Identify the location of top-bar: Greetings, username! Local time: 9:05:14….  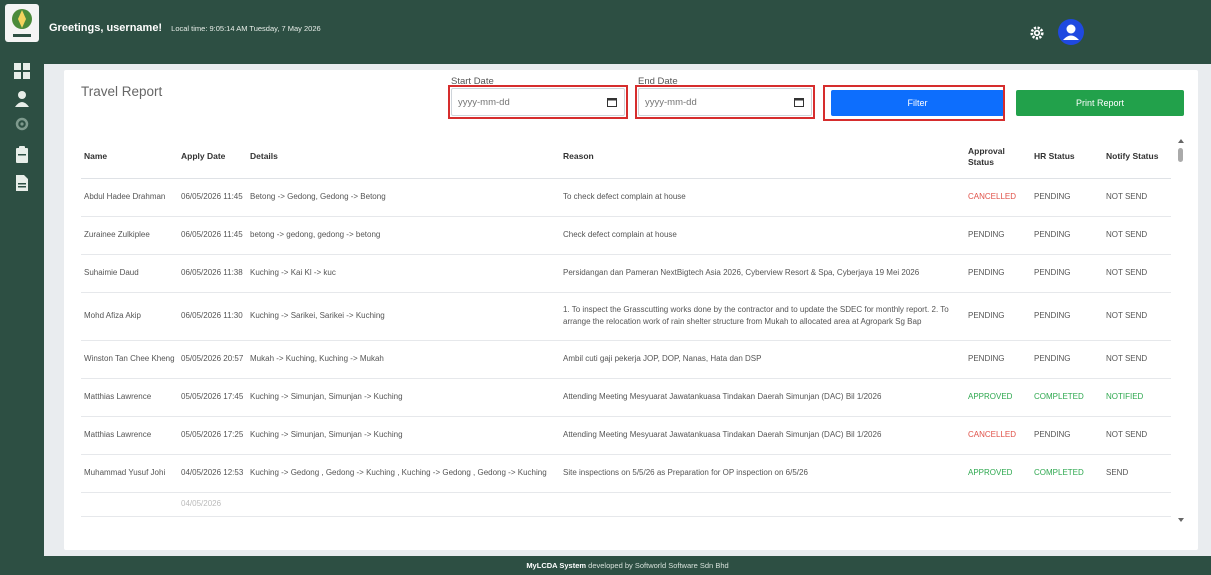
(627, 32).